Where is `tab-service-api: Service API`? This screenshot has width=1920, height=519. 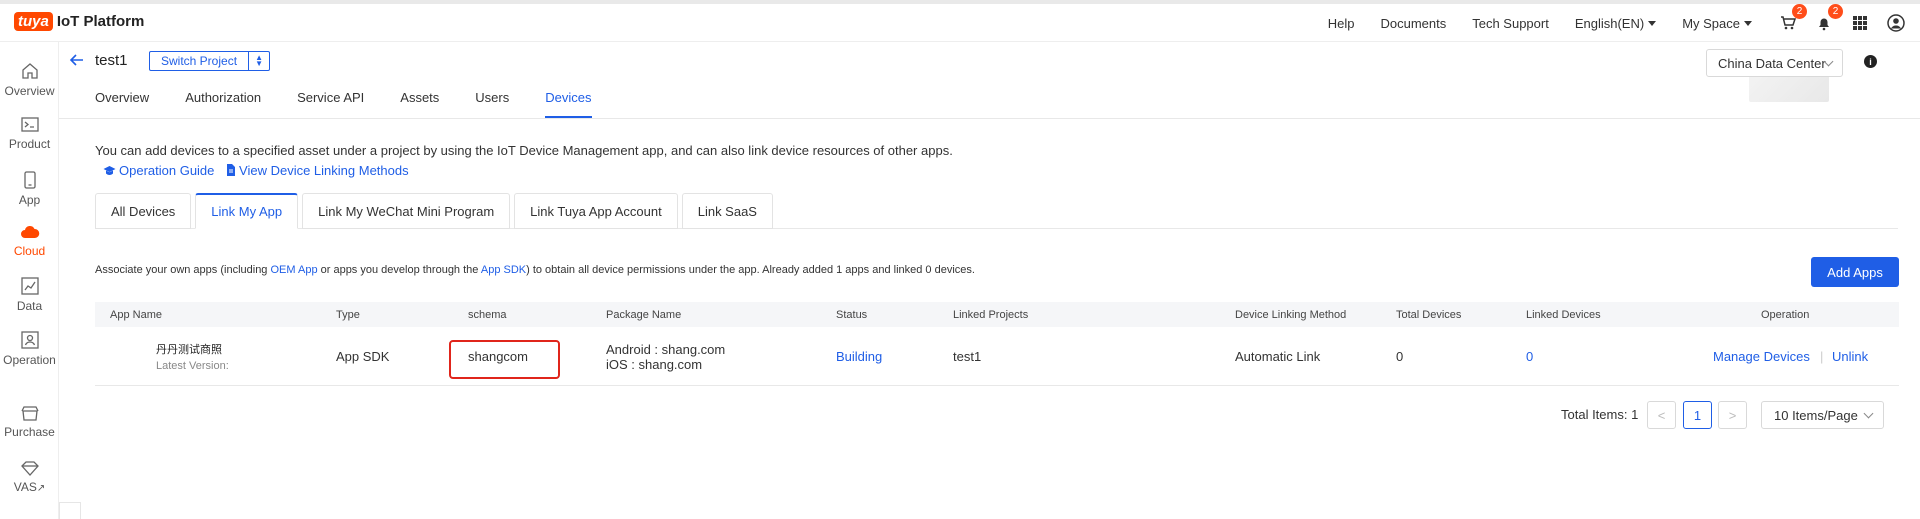 tab-service-api: Service API is located at coordinates (330, 104).